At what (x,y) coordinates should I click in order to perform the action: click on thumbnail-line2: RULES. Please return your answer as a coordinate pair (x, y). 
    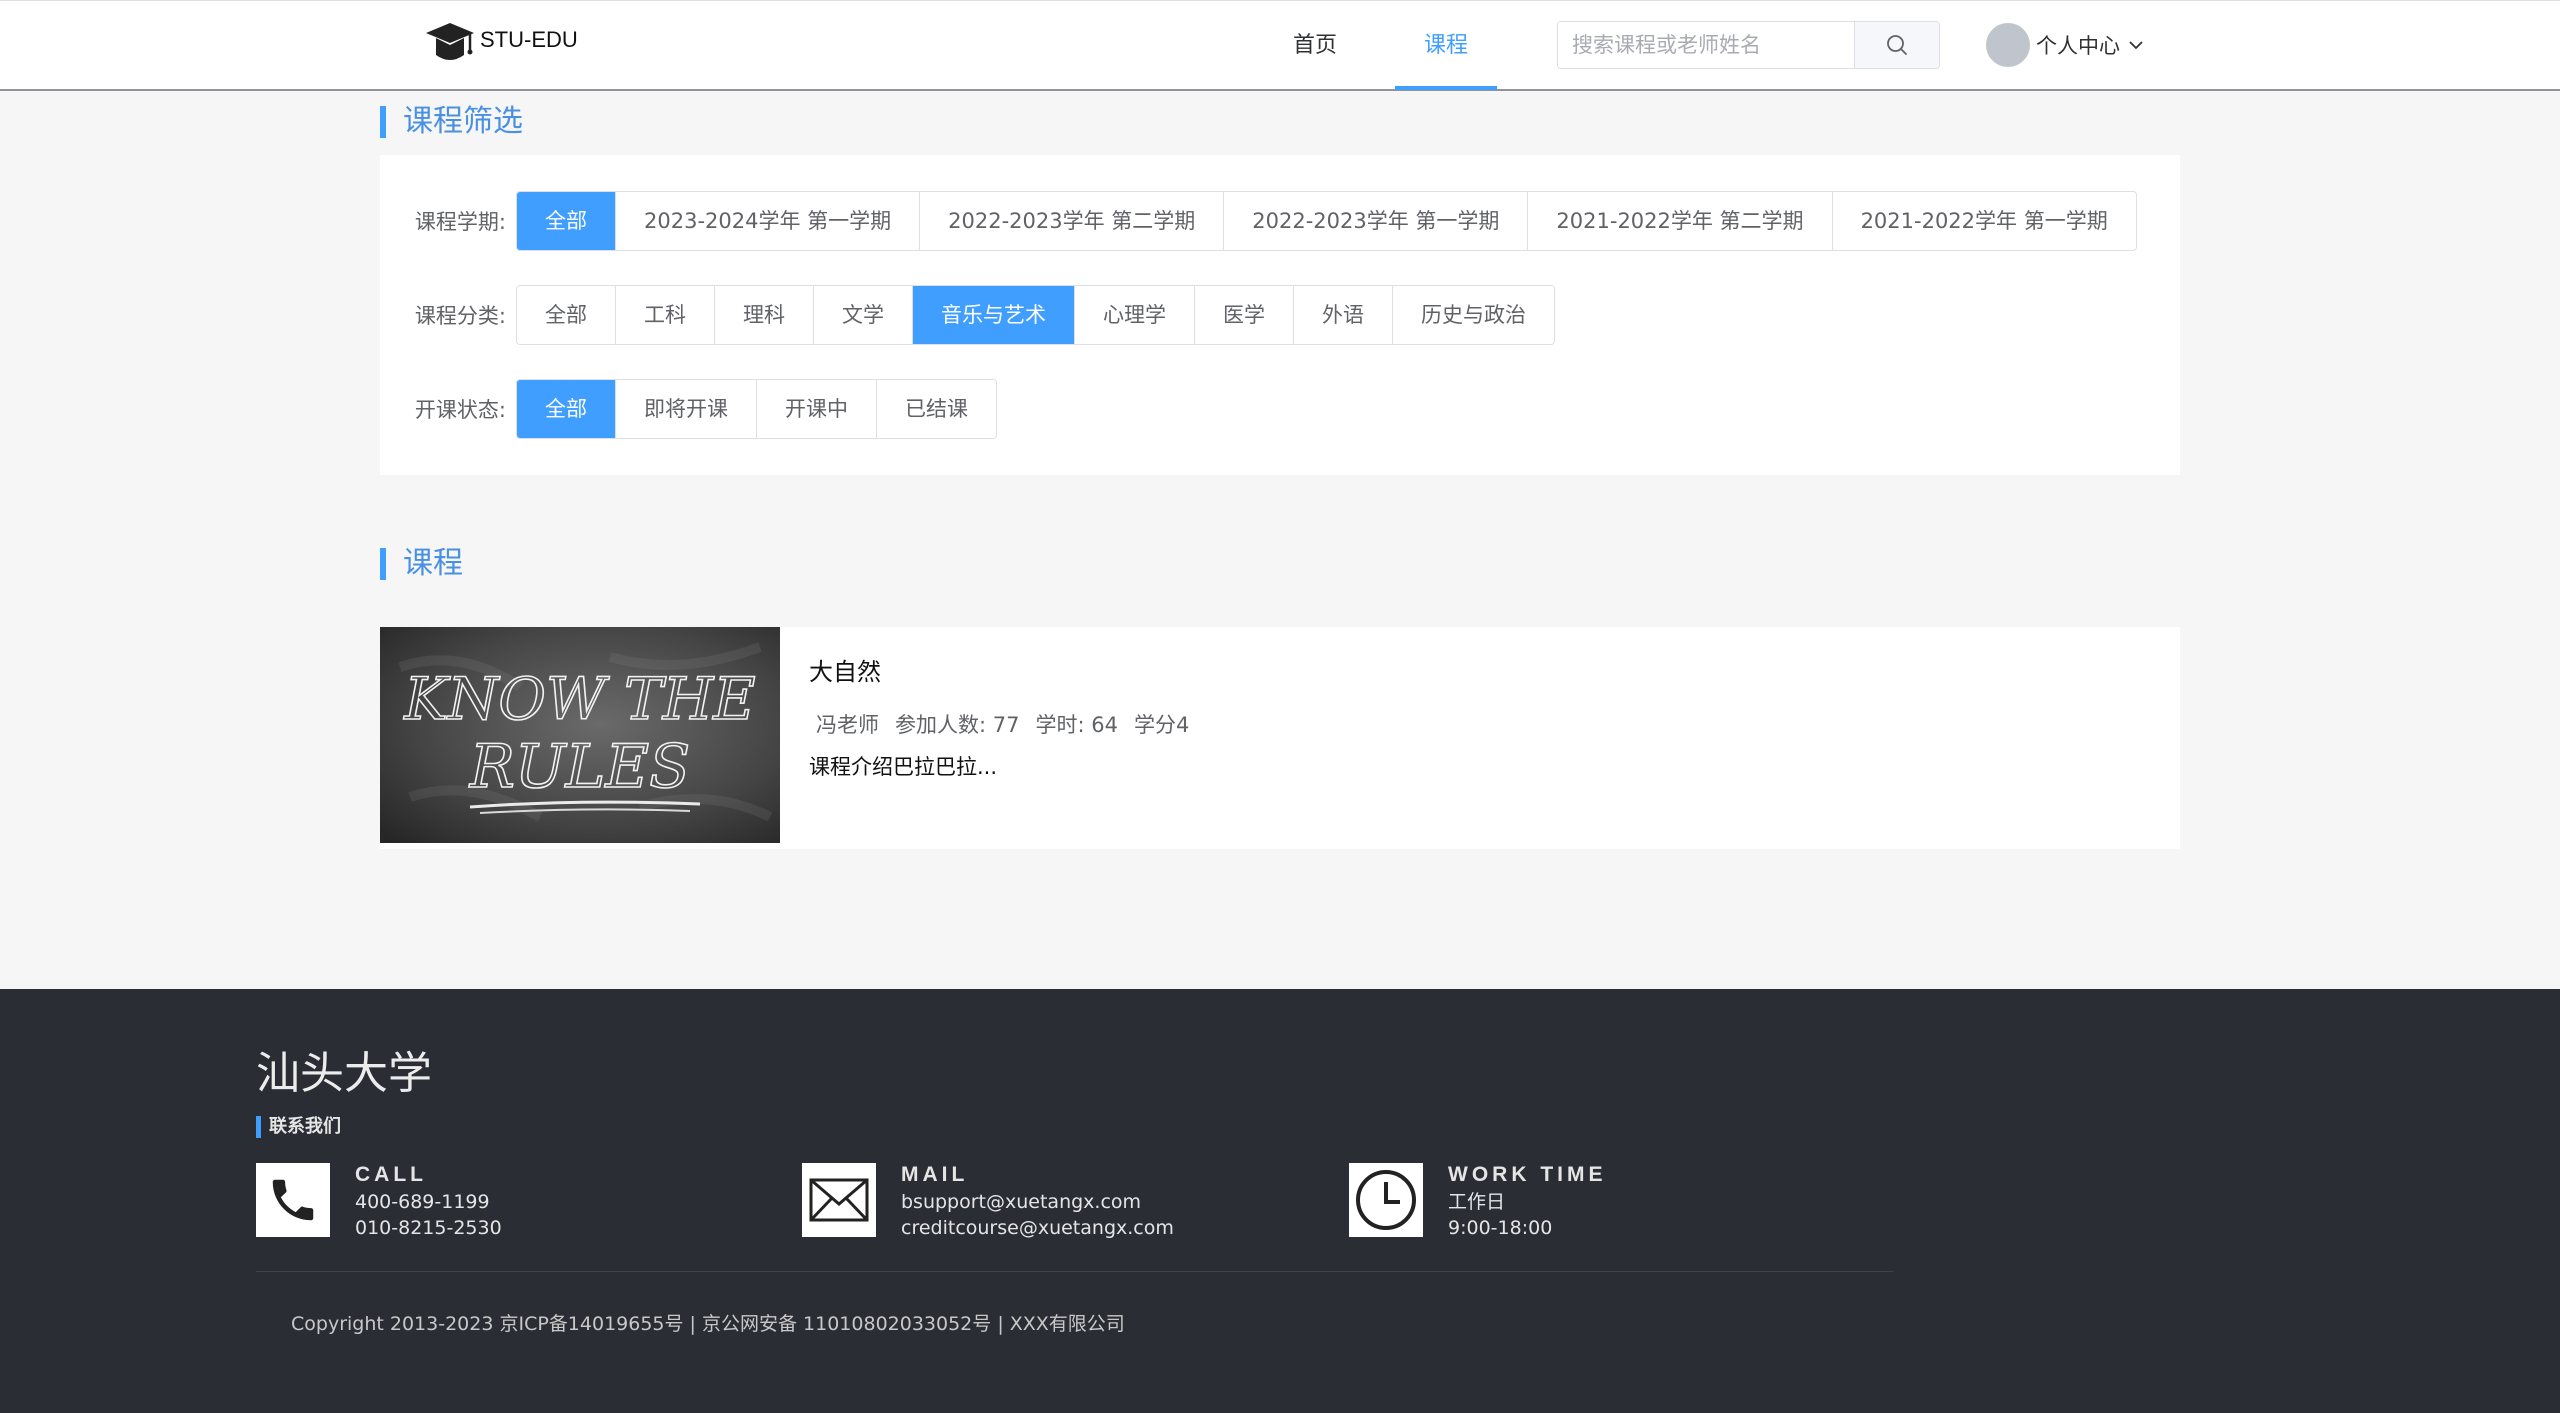
    Looking at the image, I should click on (580, 767).